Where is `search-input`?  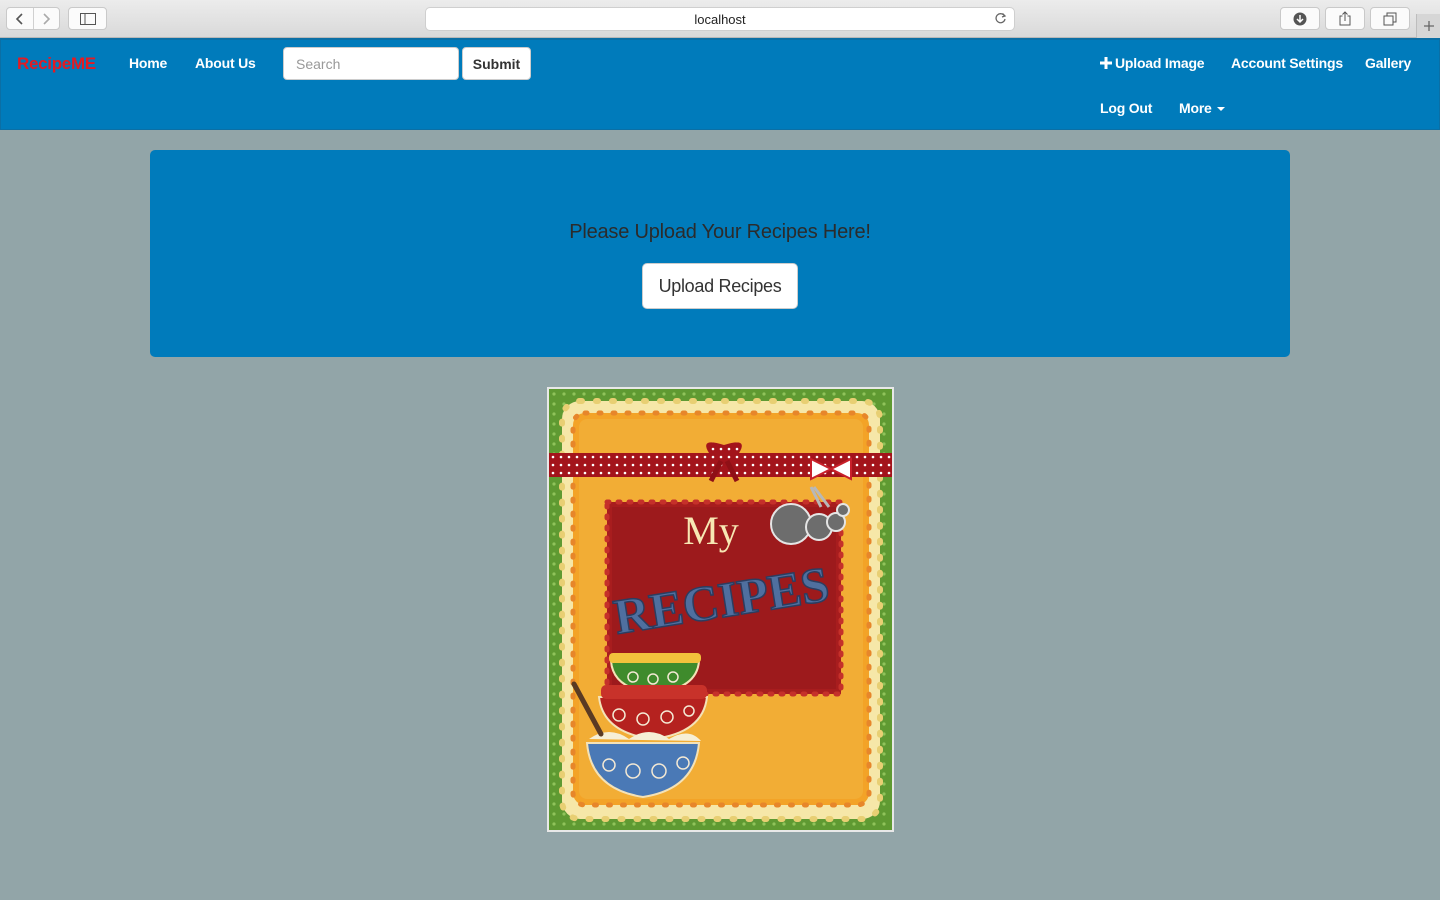
search-input is located at coordinates (371, 63).